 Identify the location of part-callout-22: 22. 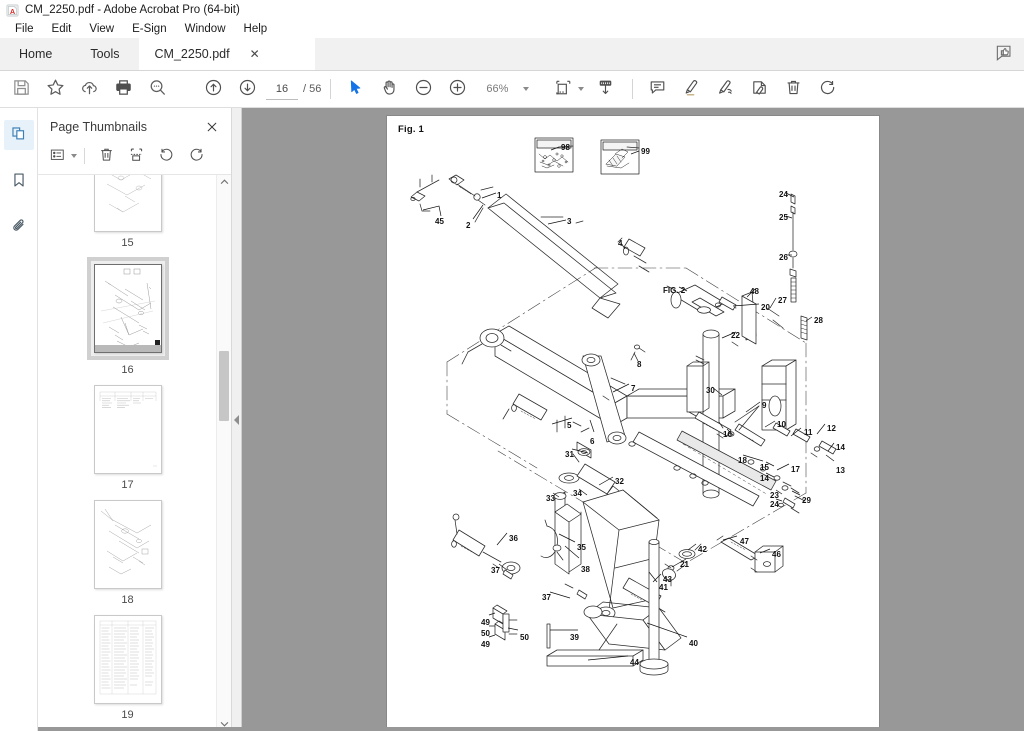
(735, 336).